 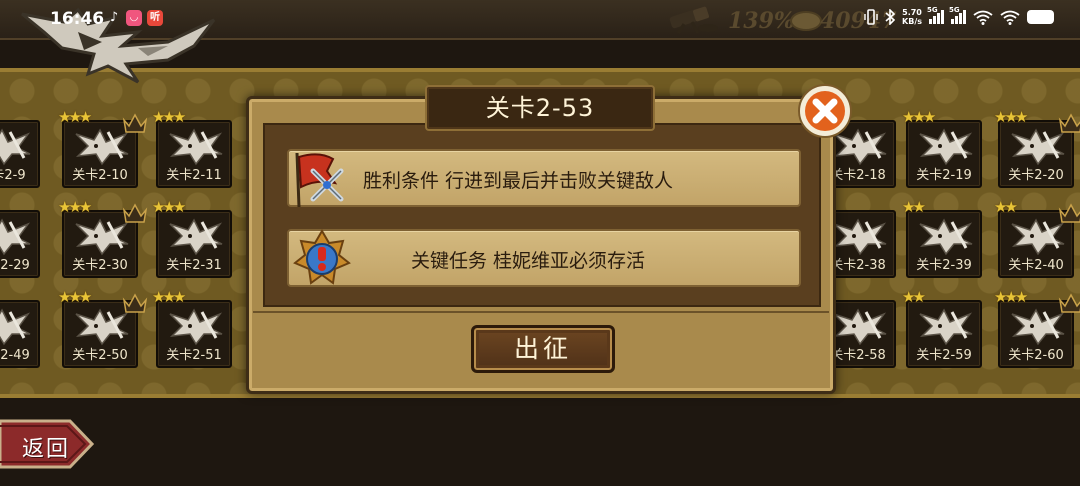 I want to click on level-tile: ★ ★ 关卡2-39, so click(x=942, y=239).